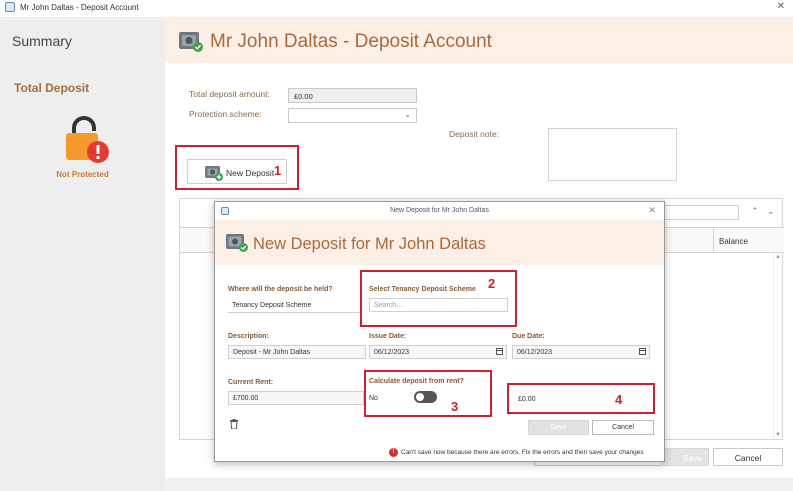 The height and width of the screenshot is (491, 793). I want to click on balance-column-header: Balance, so click(733, 241).